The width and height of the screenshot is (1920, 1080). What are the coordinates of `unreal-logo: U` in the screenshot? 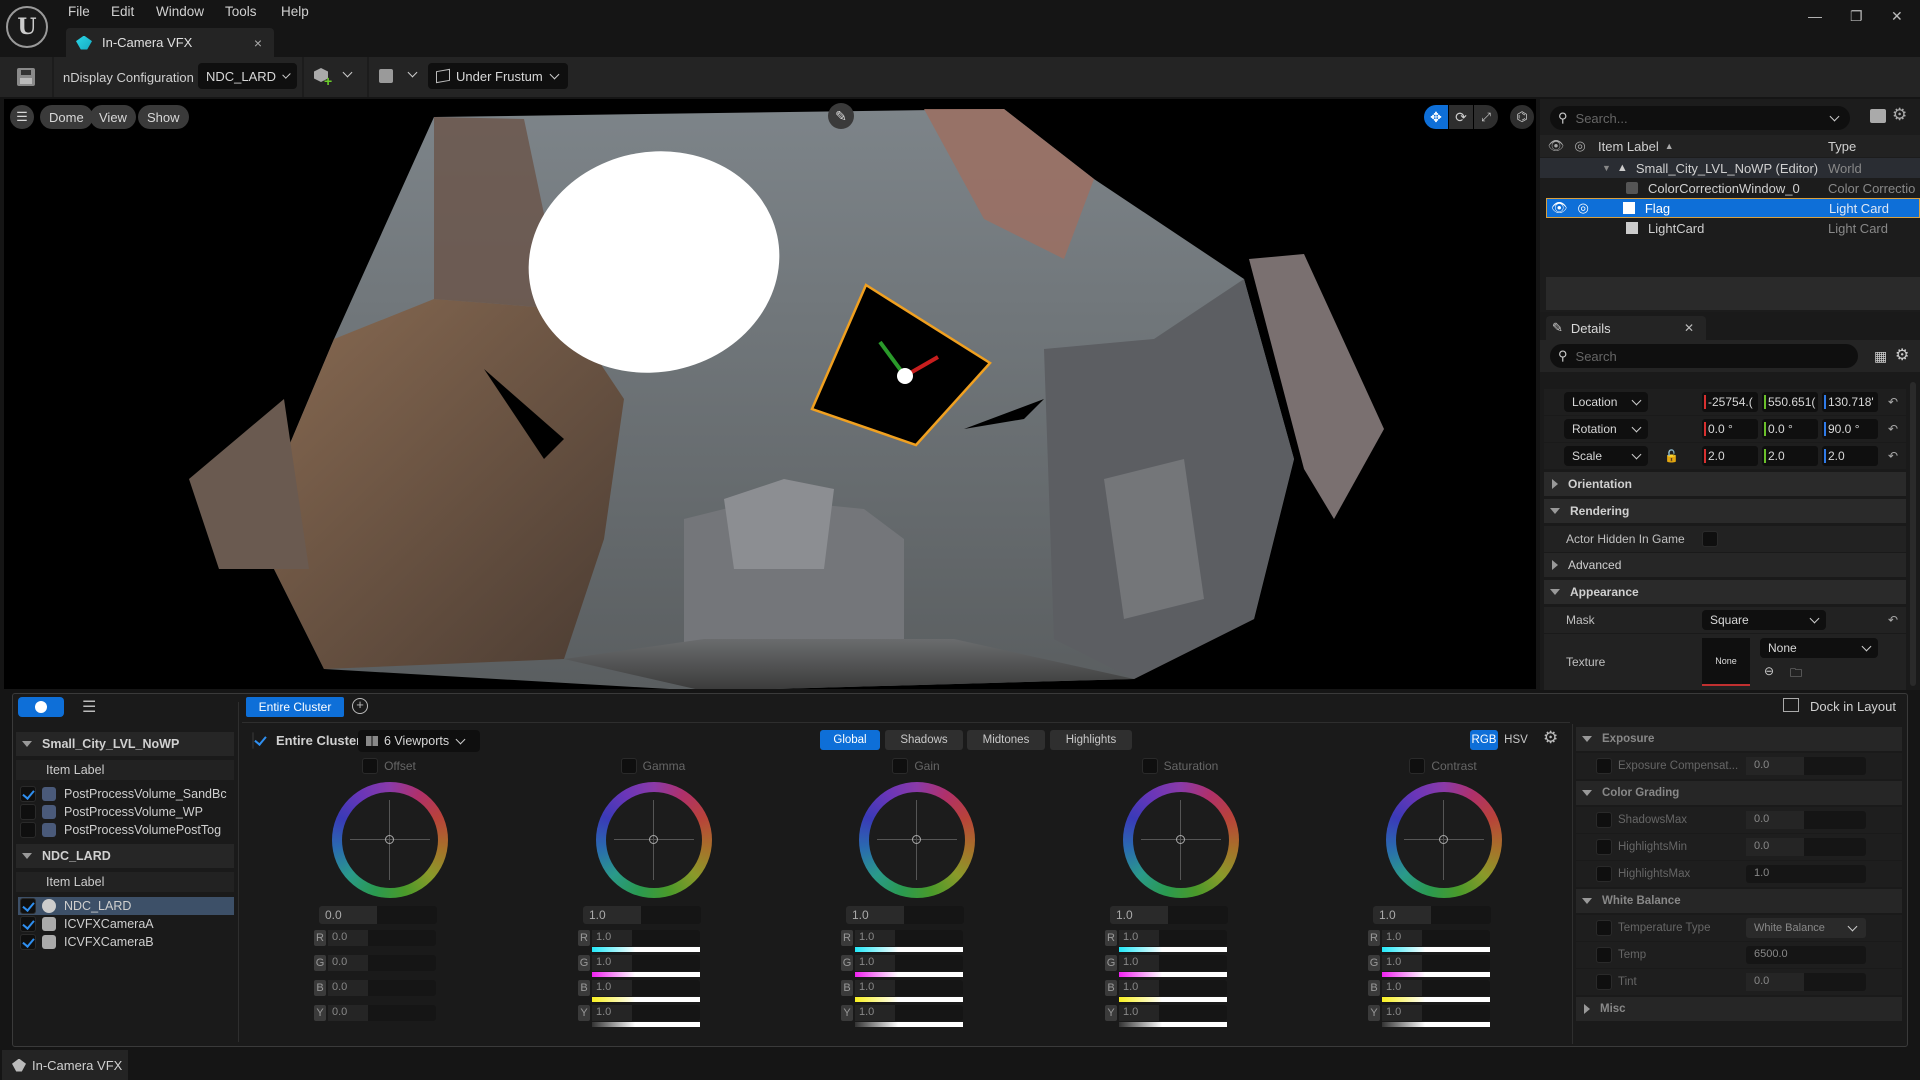 It's located at (27, 27).